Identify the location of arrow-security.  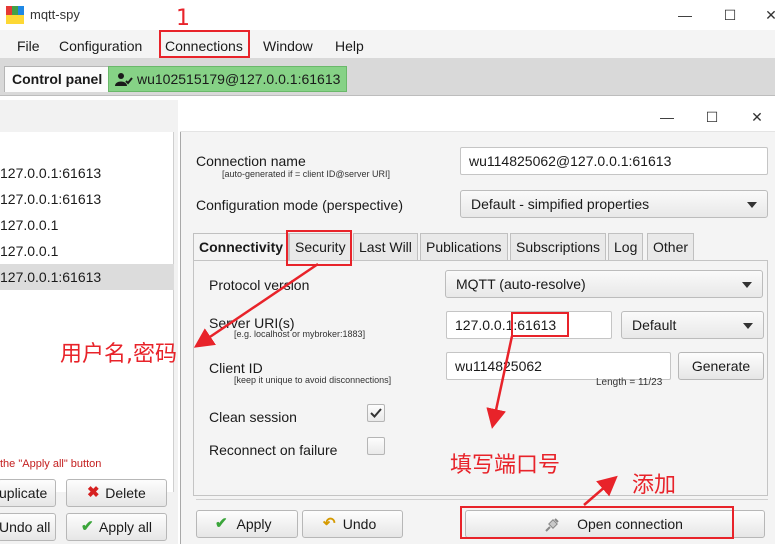
(256, 305).